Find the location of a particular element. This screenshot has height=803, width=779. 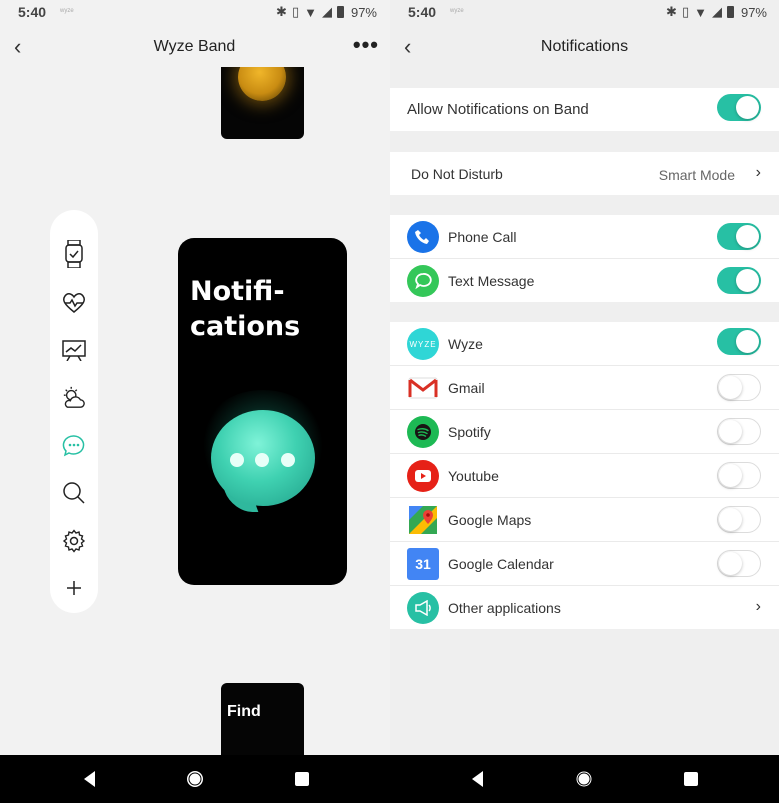

maps-icon is located at coordinates (423, 520).